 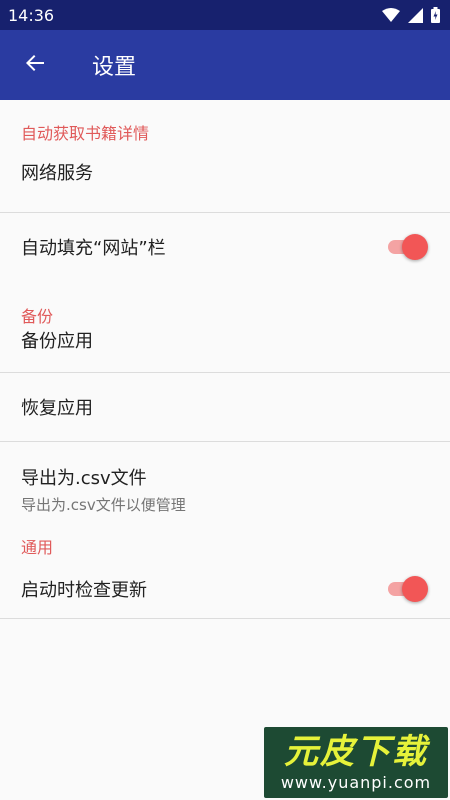 I want to click on section-header-label: 通用, so click(x=37, y=547).